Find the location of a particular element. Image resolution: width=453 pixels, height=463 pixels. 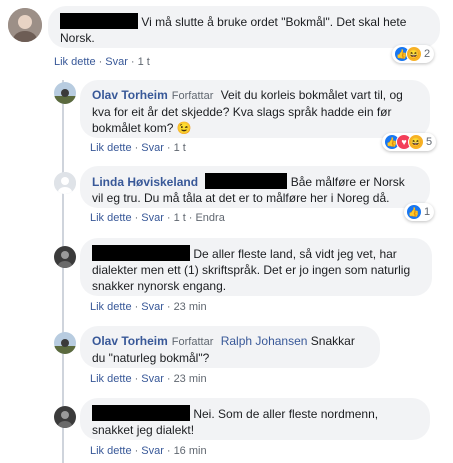

reaction-summary: 👍 1 is located at coordinates (419, 212).